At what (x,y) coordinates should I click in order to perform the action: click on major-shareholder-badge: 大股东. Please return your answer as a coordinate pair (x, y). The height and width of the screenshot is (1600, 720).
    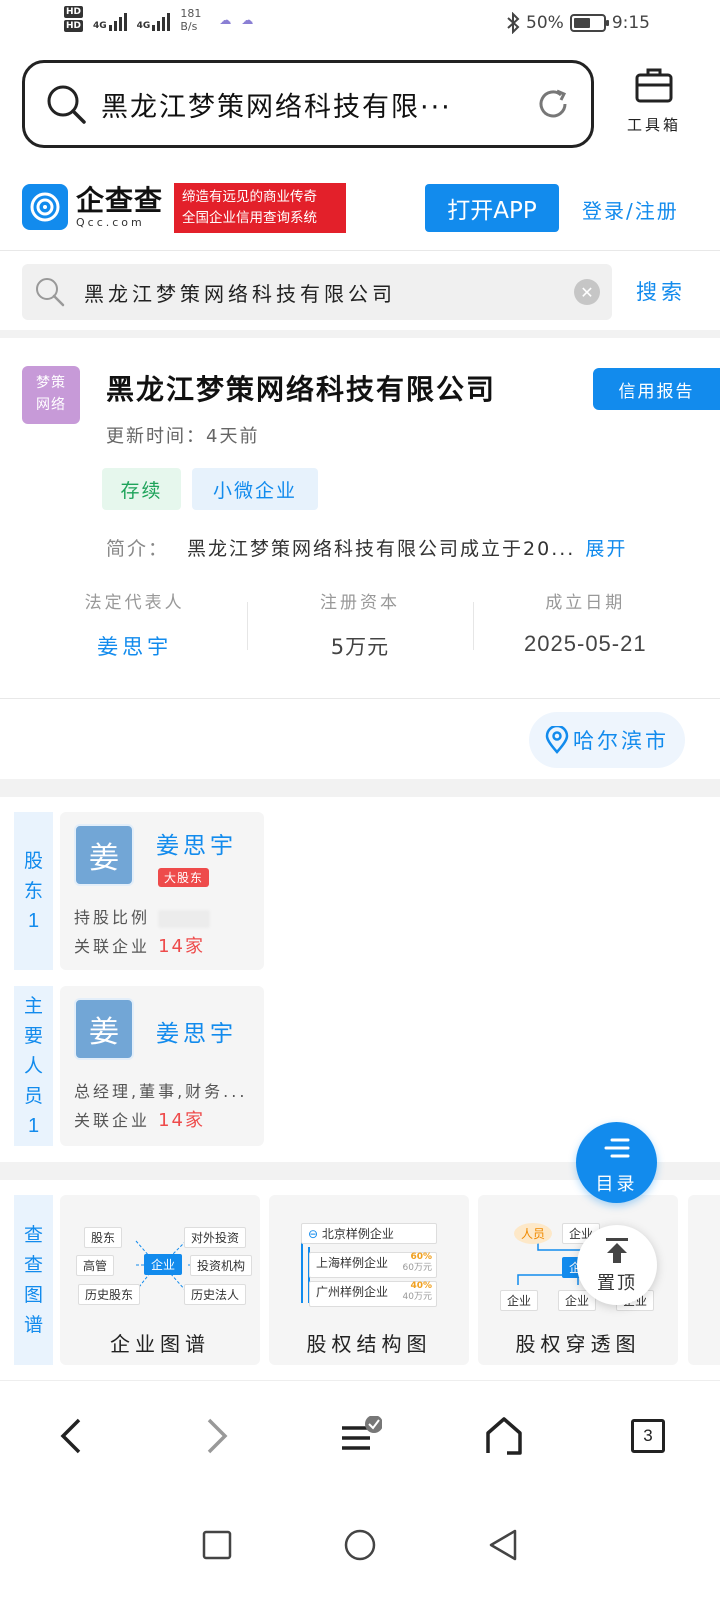
    Looking at the image, I should click on (184, 877).